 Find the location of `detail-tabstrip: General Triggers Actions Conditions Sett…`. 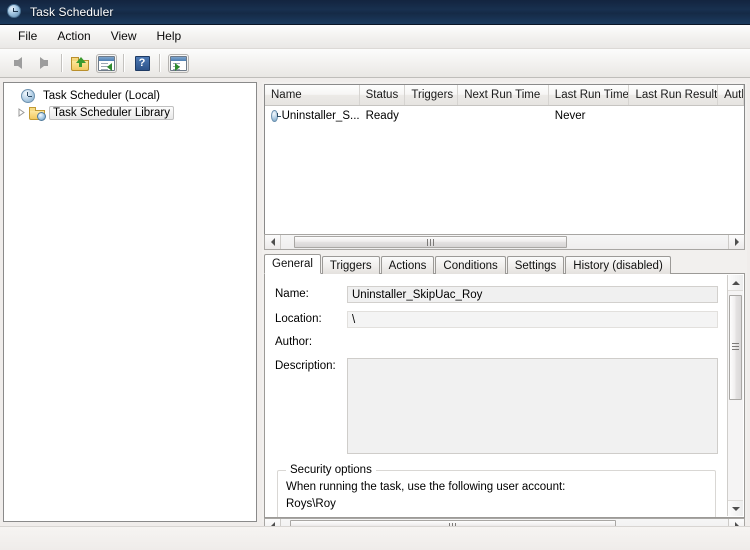

detail-tabstrip: General Triggers Actions Conditions Sett… is located at coordinates (468, 264).